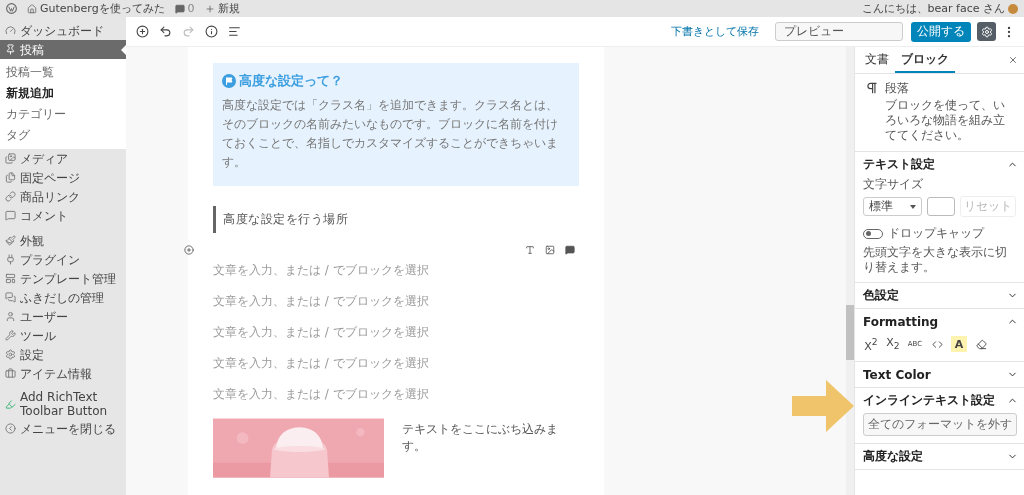 The height and width of the screenshot is (495, 1024). Describe the element at coordinates (933, 8) in the screenshot. I see `greeting-link: こんにちは、bear face さん` at that location.